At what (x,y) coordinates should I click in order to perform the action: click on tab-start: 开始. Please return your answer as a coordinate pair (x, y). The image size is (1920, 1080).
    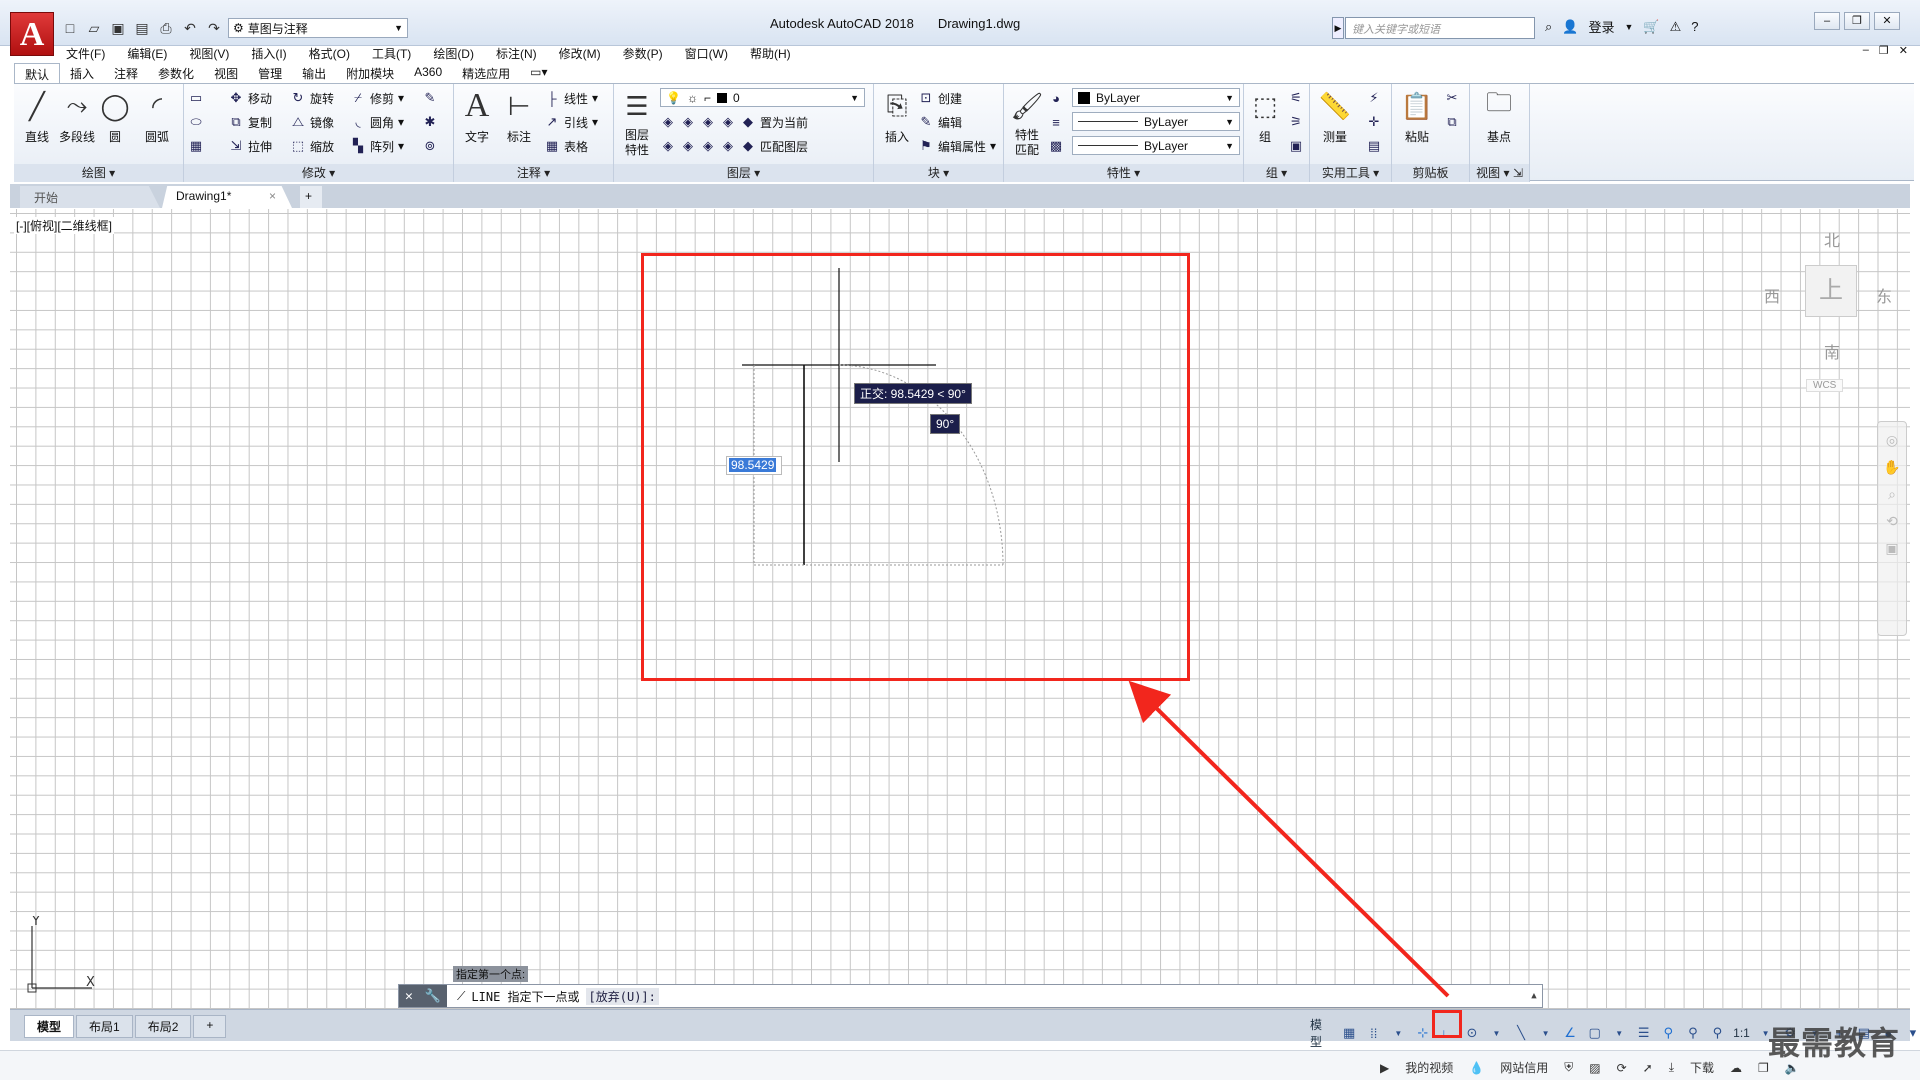
    Looking at the image, I should click on (90, 197).